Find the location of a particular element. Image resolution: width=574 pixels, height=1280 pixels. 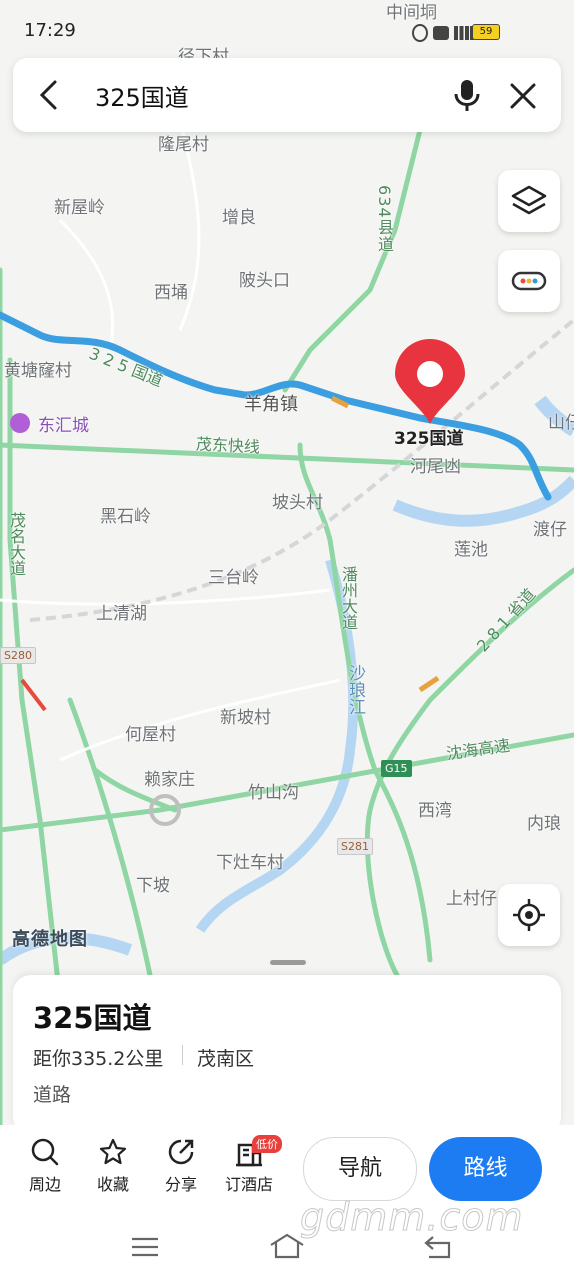

road-label-maoming: 茂名大道 is located at coordinates (16, 544).